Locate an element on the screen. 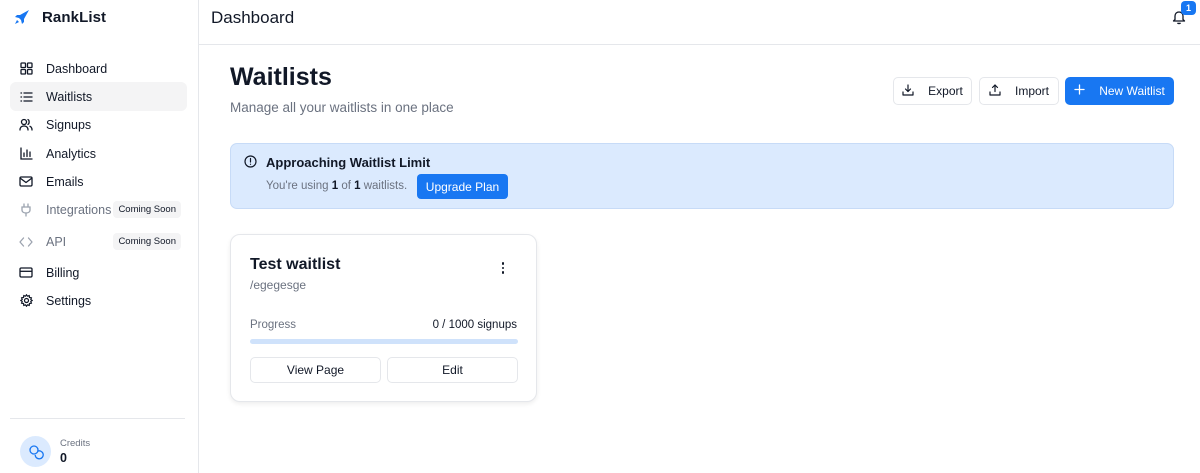  sidebar-item-waitlists: Waitlists is located at coordinates (98, 96).